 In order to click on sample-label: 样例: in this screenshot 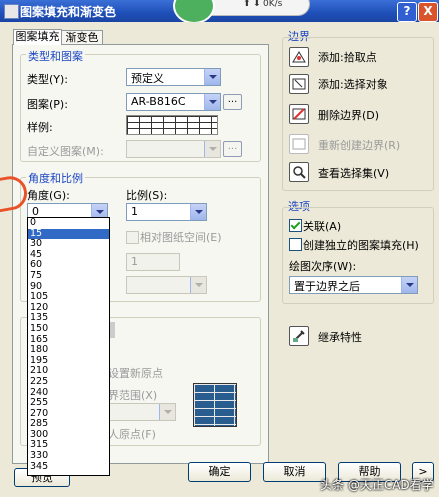, I will do `click(40, 127)`.